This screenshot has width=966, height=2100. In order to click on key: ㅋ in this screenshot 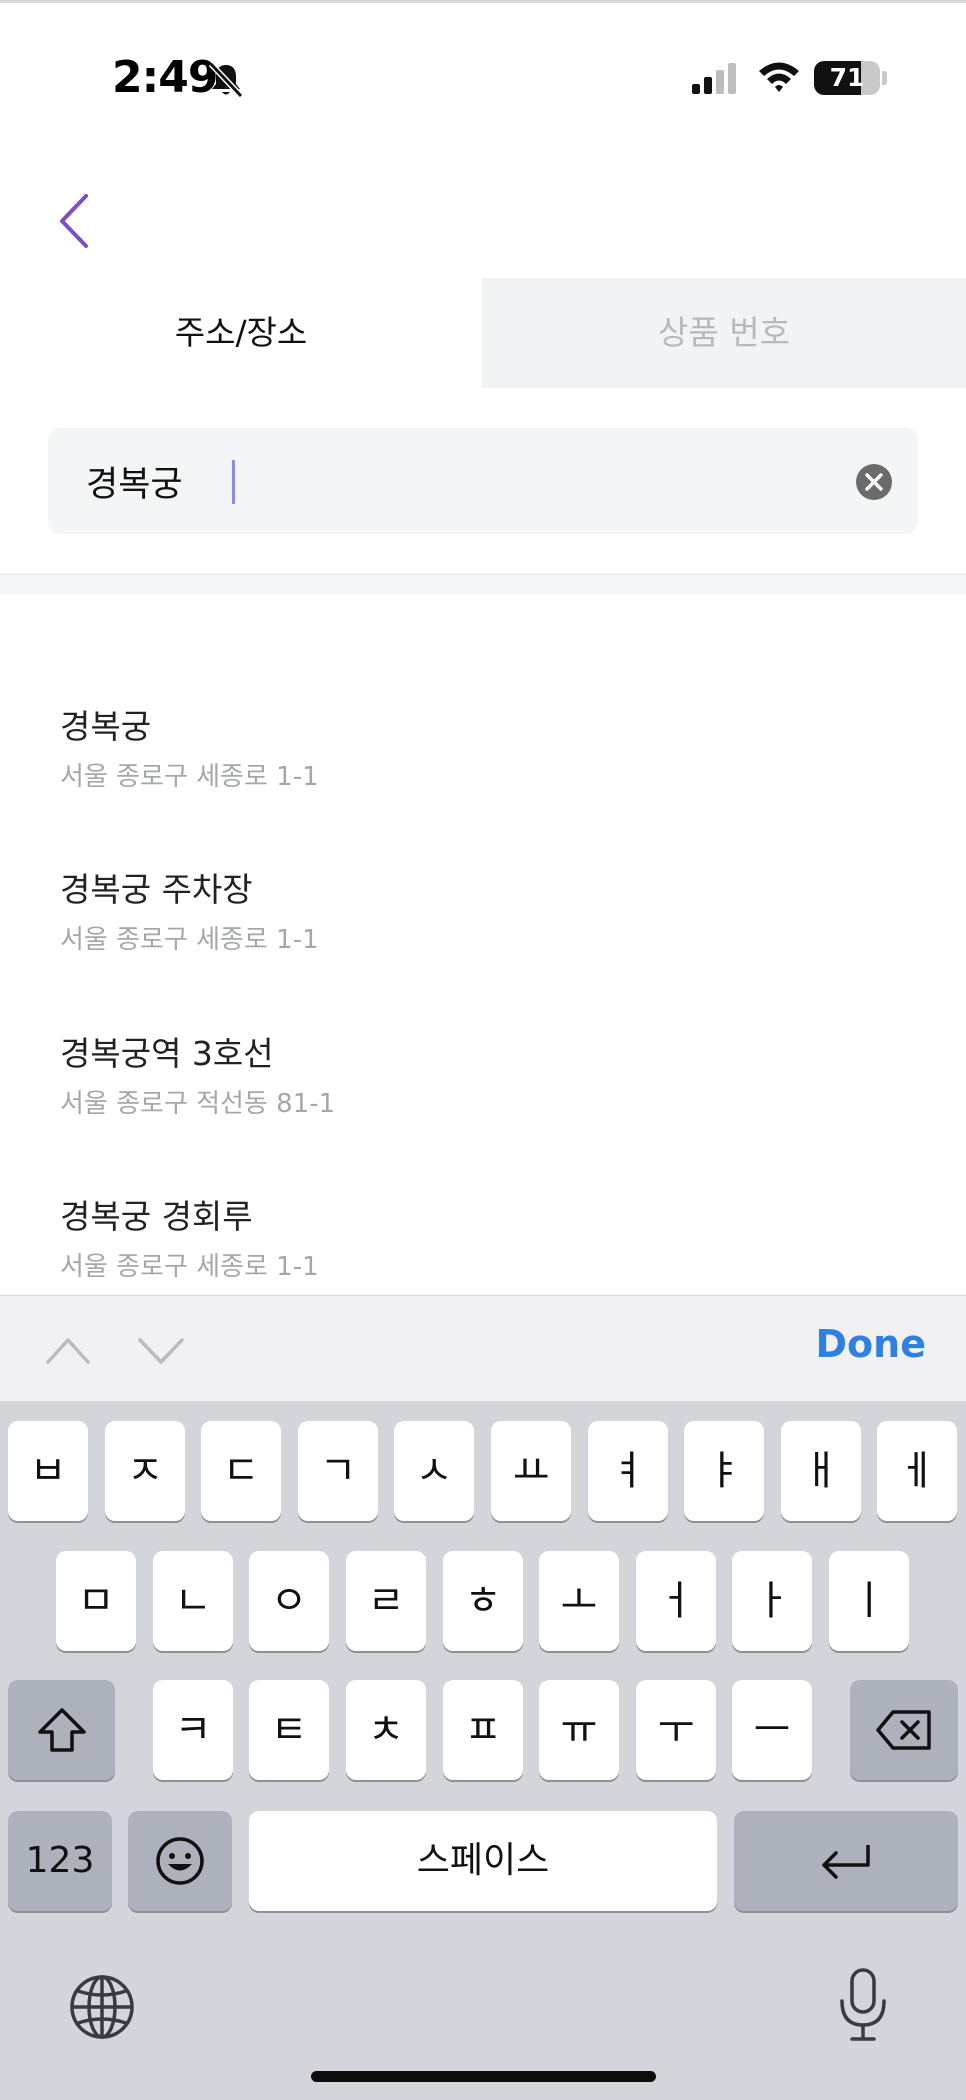, I will do `click(193, 1730)`.